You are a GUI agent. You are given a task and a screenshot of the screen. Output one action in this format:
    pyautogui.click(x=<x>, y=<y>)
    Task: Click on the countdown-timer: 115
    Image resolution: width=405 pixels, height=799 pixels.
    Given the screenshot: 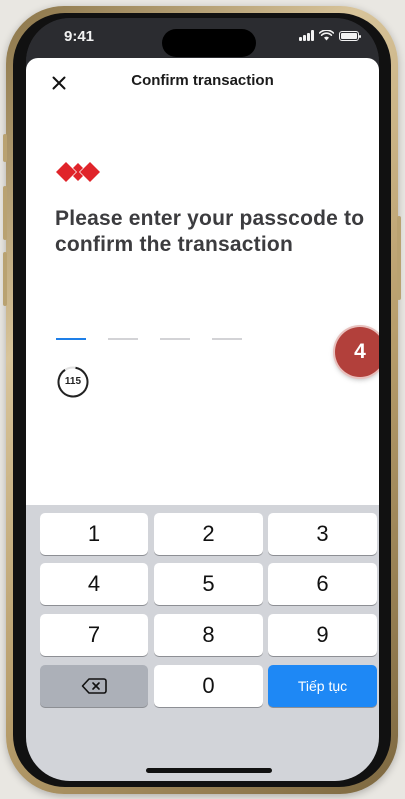 What is the action you would take?
    pyautogui.click(x=73, y=382)
    